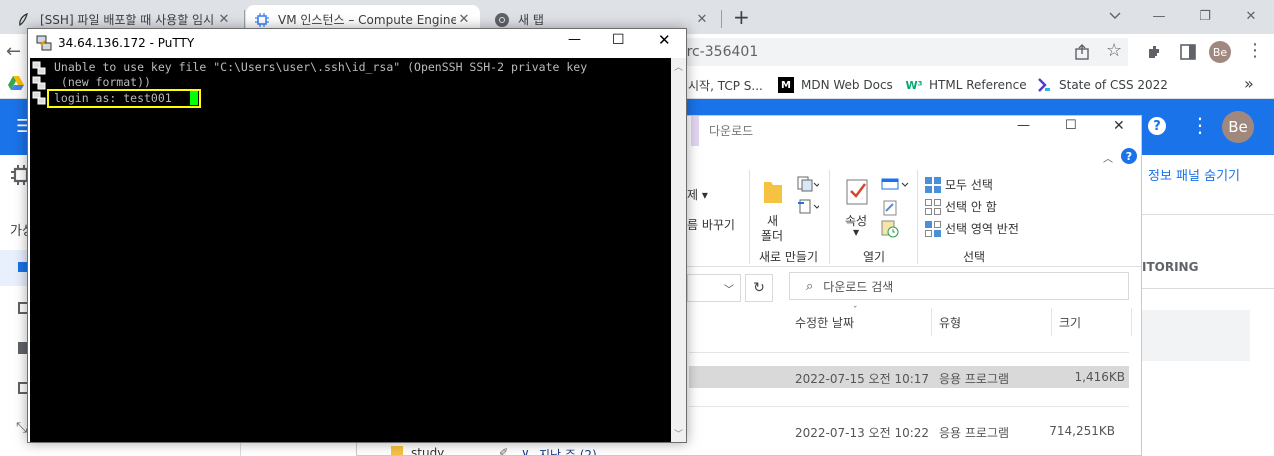 Image resolution: width=1274 pixels, height=456 pixels. I want to click on properties-icon, so click(857, 193).